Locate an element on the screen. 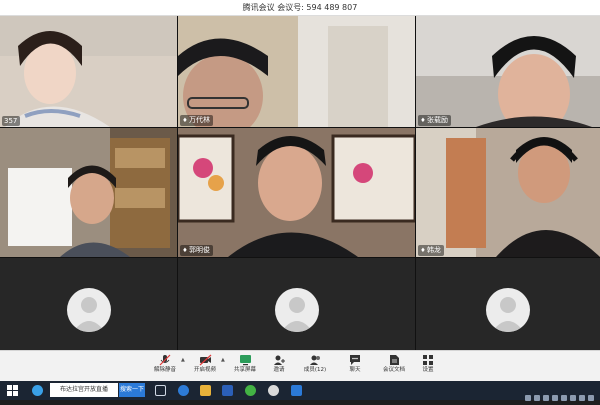 The image size is (600, 405). members-icon is located at coordinates (314, 360).